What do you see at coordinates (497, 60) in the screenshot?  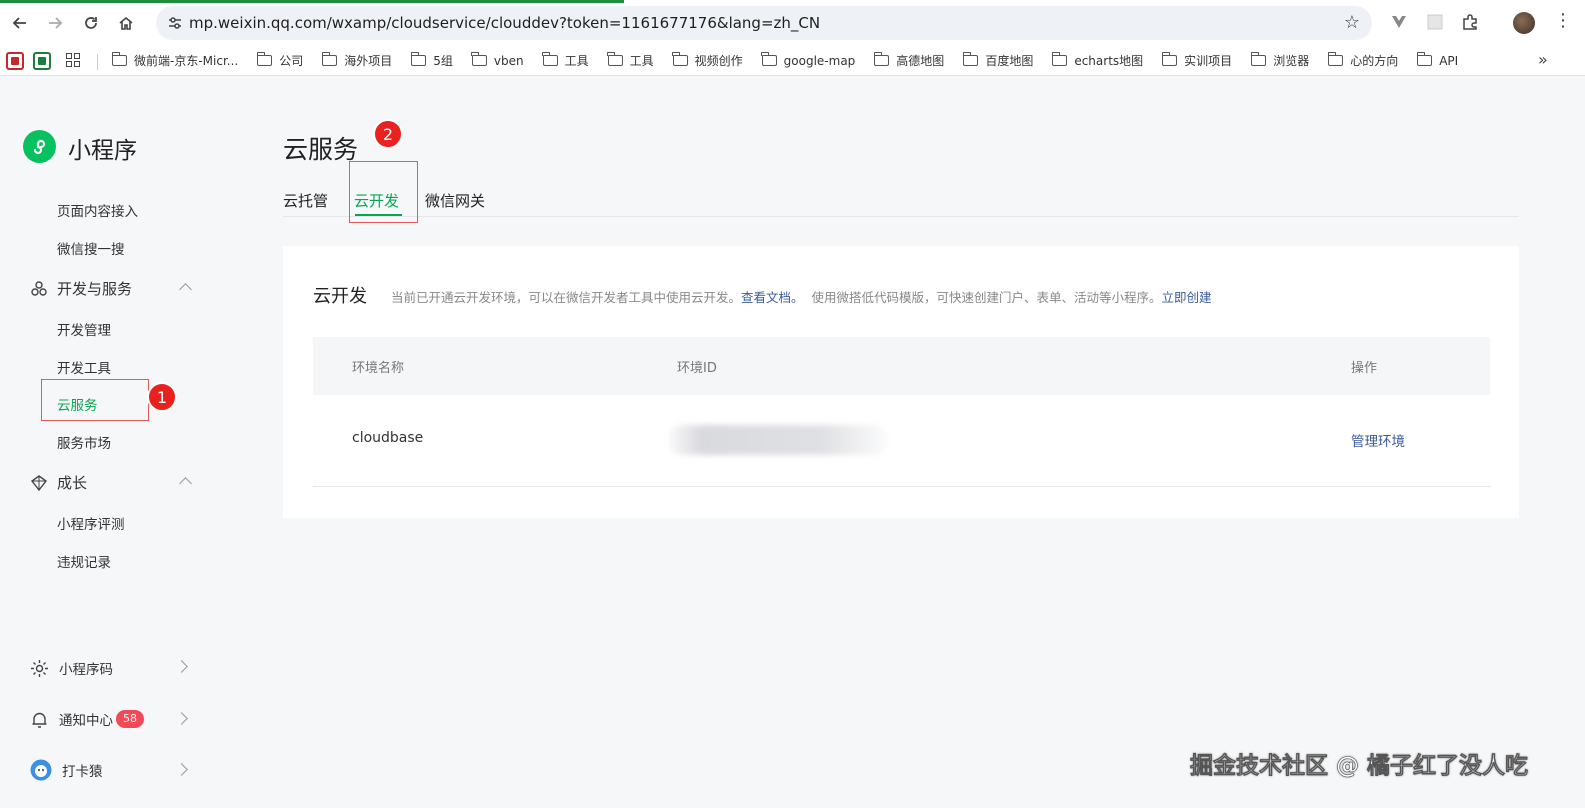 I see `bookmark-folder: vben` at bounding box center [497, 60].